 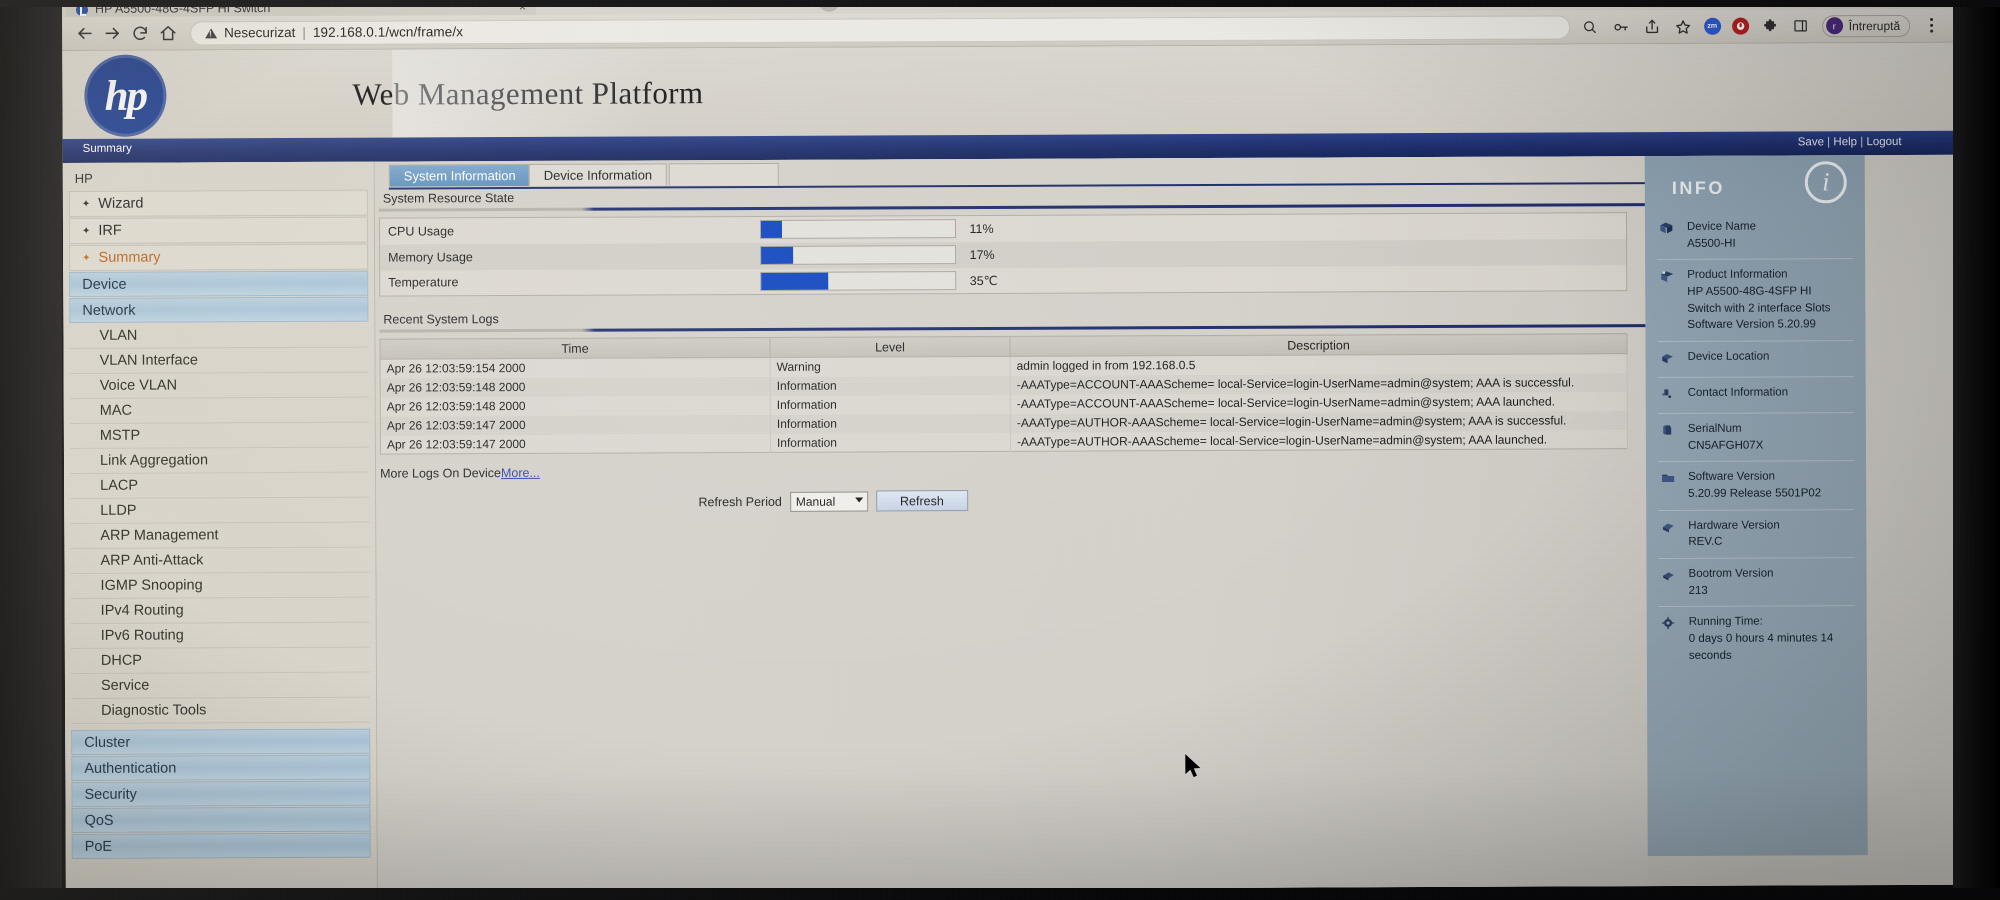 I want to click on toolbar-icons: zm r Întreruptă, so click(x=1762, y=26).